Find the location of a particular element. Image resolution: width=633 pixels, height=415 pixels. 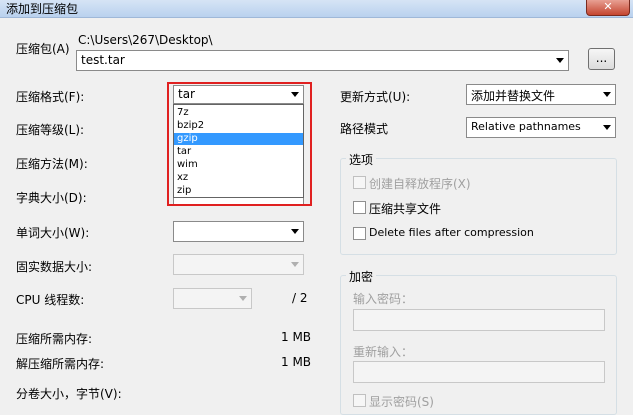

threads-total: / 2 is located at coordinates (300, 298).